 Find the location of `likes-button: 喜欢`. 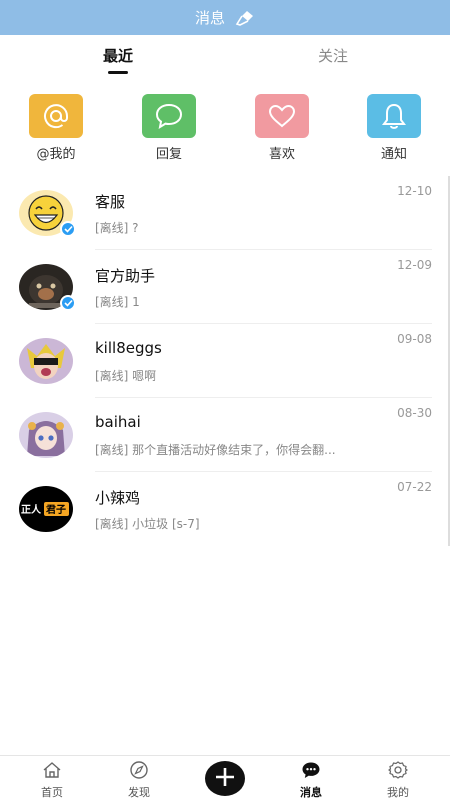

likes-button: 喜欢 is located at coordinates (282, 128).